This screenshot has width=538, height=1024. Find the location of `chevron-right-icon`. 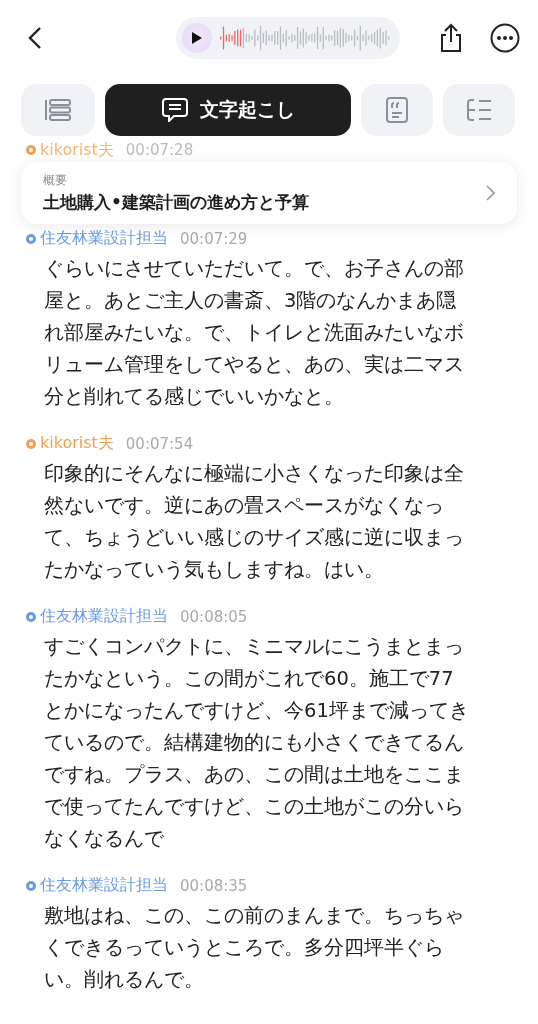

chevron-right-icon is located at coordinates (490, 193).